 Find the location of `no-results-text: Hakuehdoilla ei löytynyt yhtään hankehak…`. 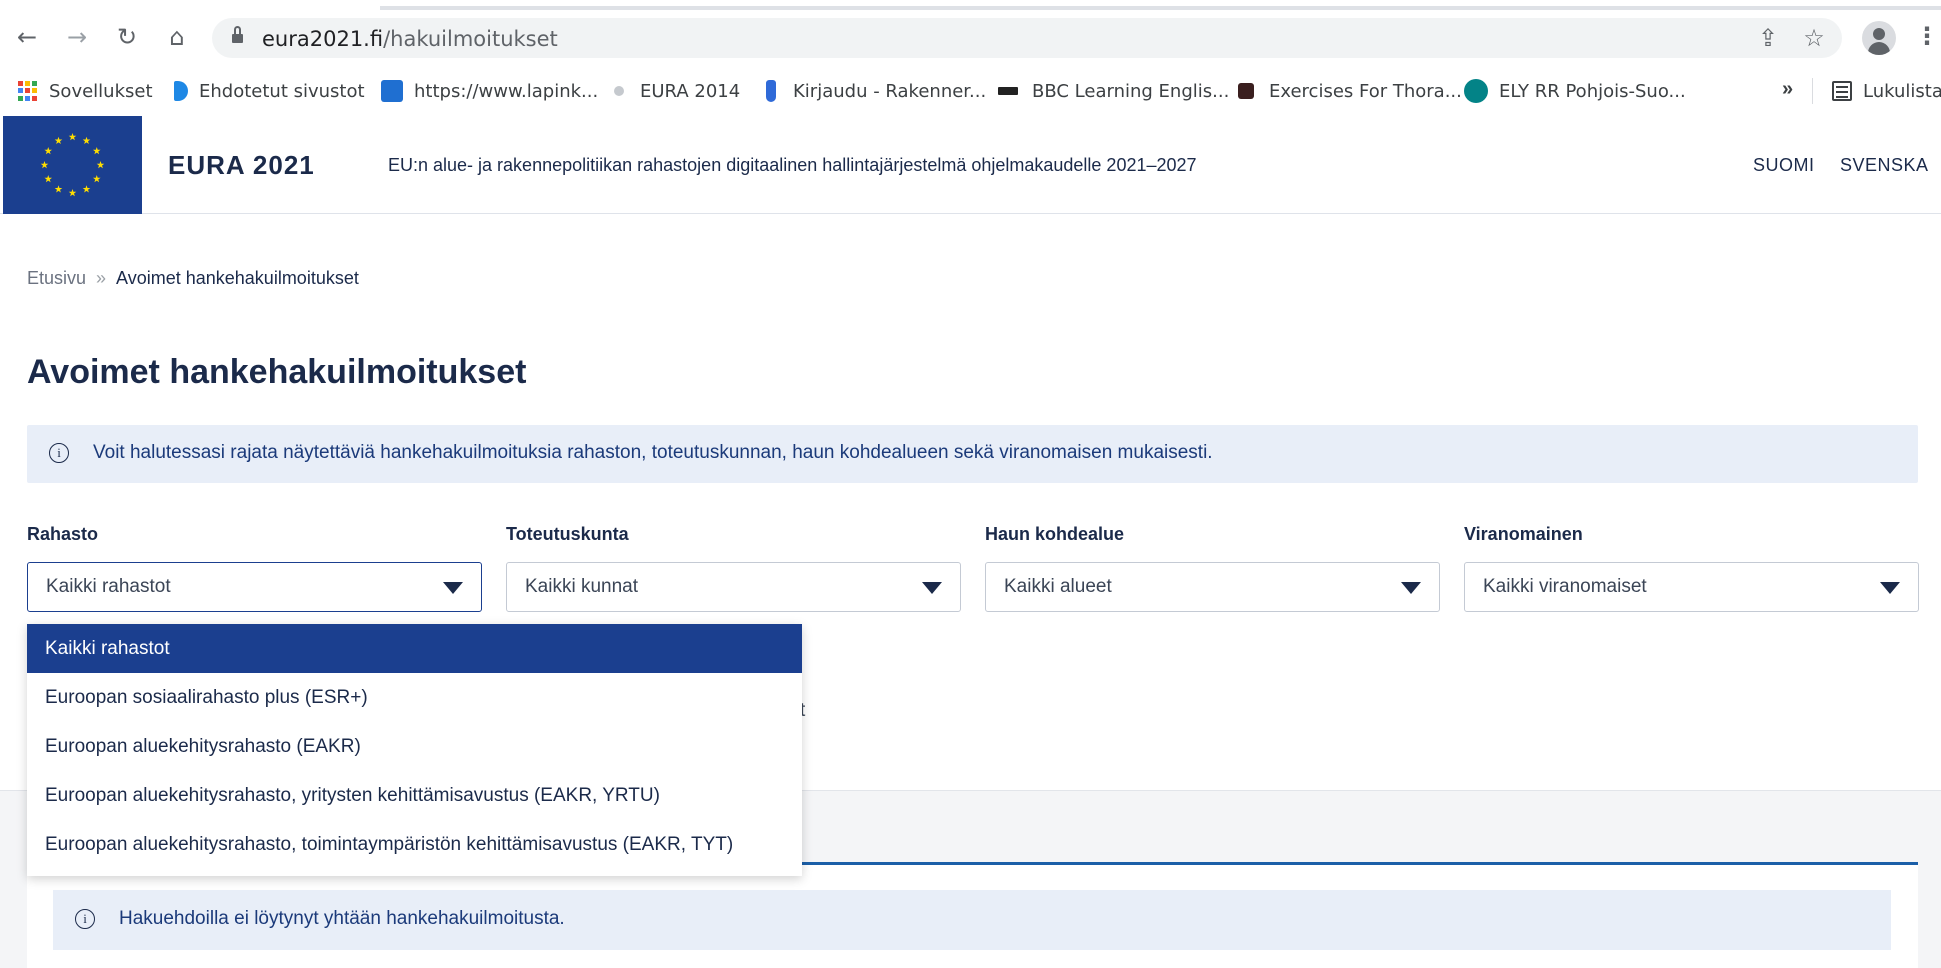

no-results-text: Hakuehdoilla ei löytynyt yhtään hankehak… is located at coordinates (342, 918).